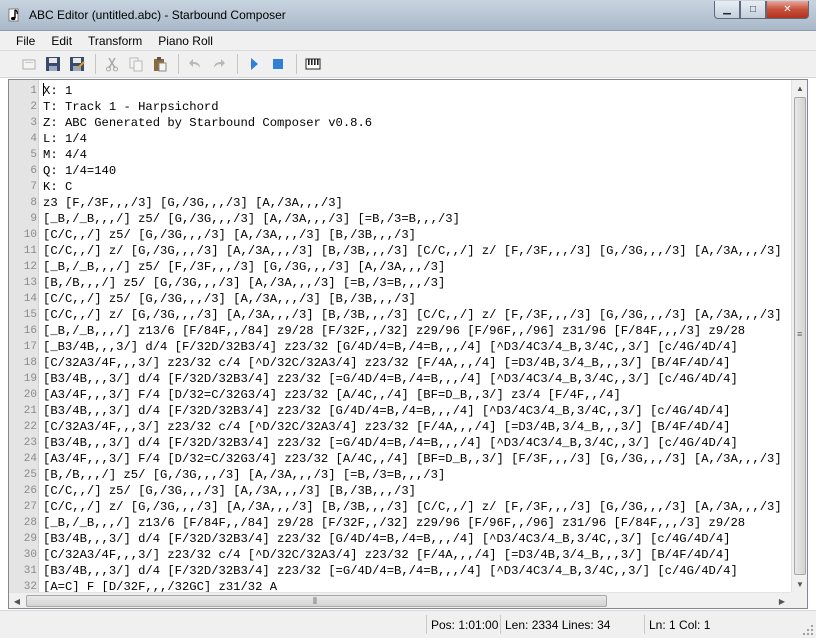 The width and height of the screenshot is (816, 638). I want to click on save-as-button, so click(77, 64).